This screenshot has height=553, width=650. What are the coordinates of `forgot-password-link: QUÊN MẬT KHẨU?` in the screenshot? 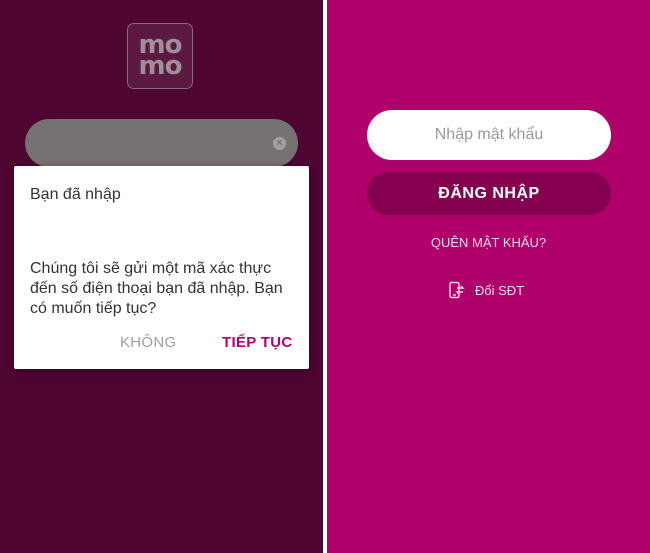 It's located at (488, 242).